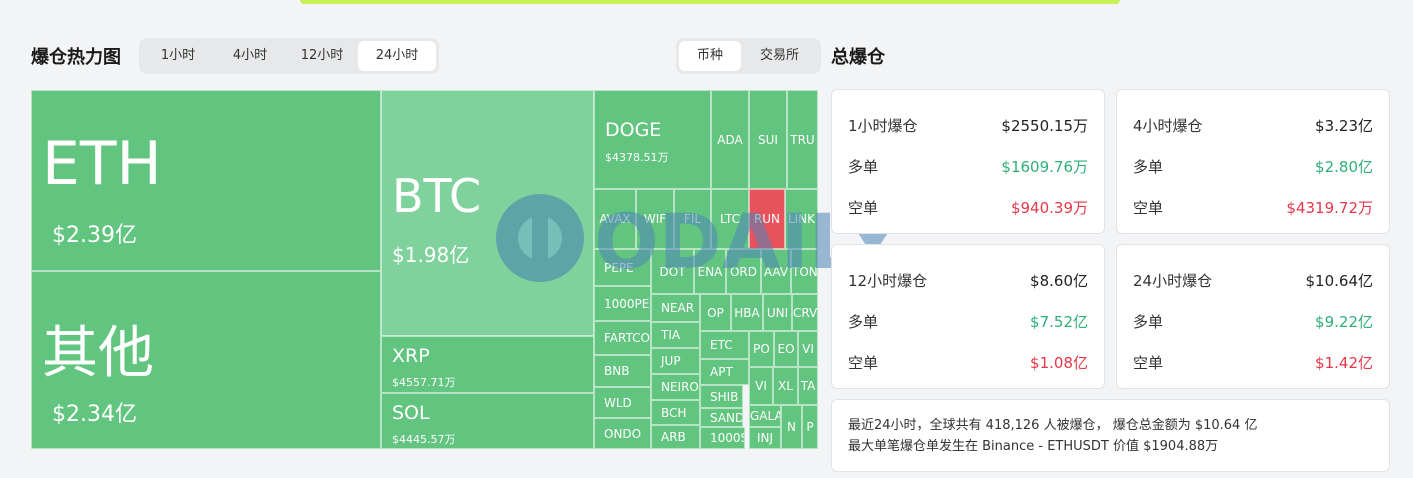 The height and width of the screenshot is (478, 1413). What do you see at coordinates (804, 271) in the screenshot?
I see `tile-ton: TON` at bounding box center [804, 271].